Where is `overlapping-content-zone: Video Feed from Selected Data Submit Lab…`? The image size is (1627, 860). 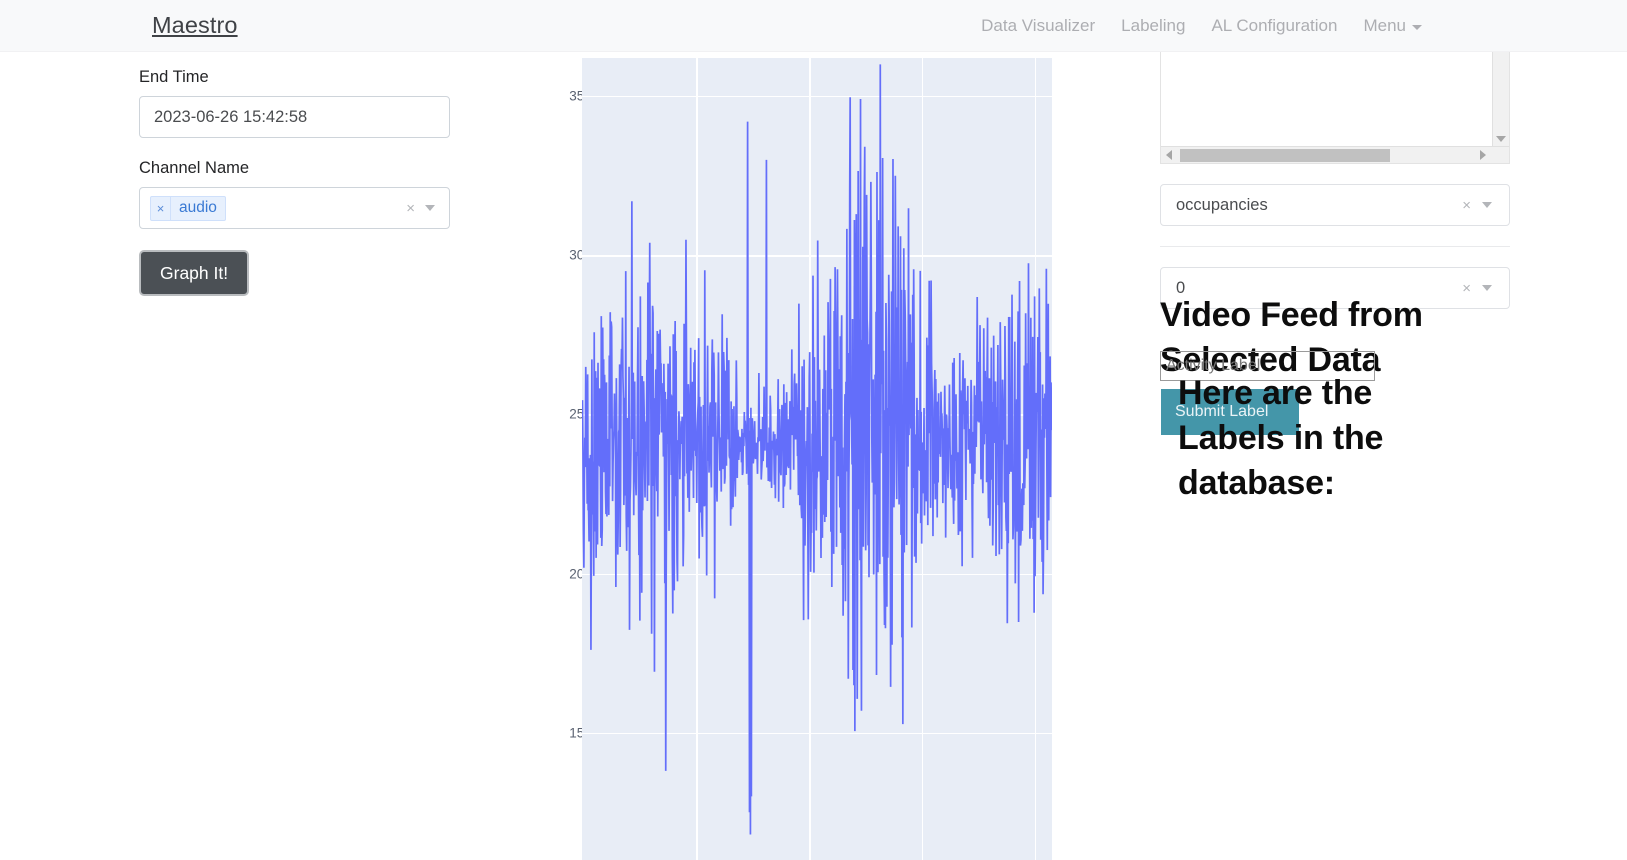 overlapping-content-zone: Video Feed from Selected Data Submit Lab… is located at coordinates (1340, 432).